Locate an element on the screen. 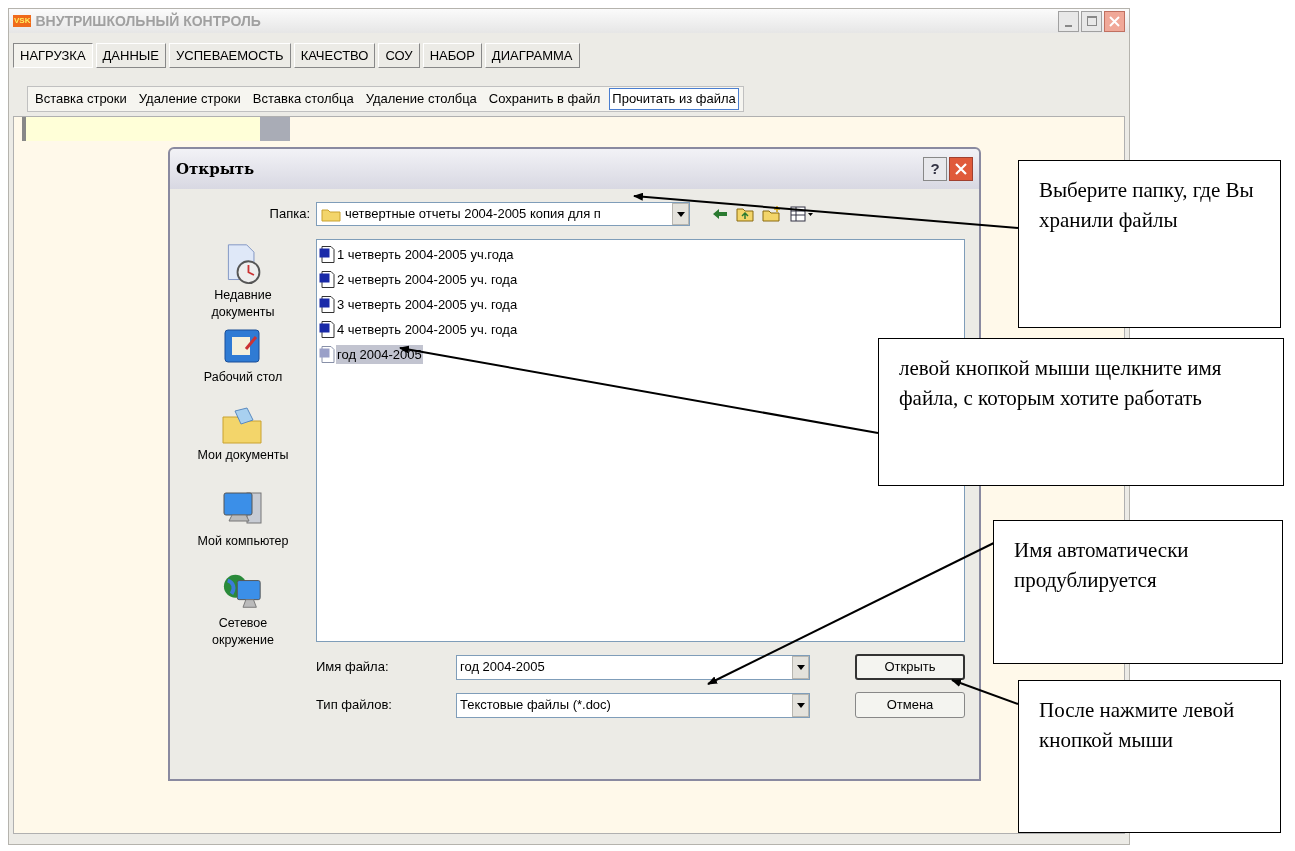  places-bar-item: Сетевое окружение is located at coordinates (243, 608).